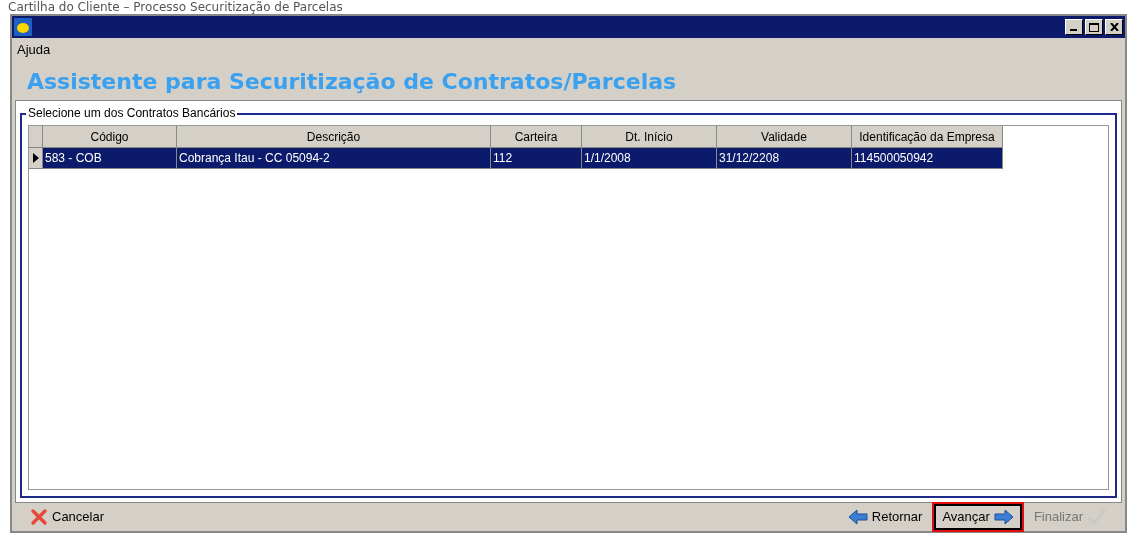 The width and height of the screenshot is (1130, 533). I want to click on maximize-button, so click(1094, 27).